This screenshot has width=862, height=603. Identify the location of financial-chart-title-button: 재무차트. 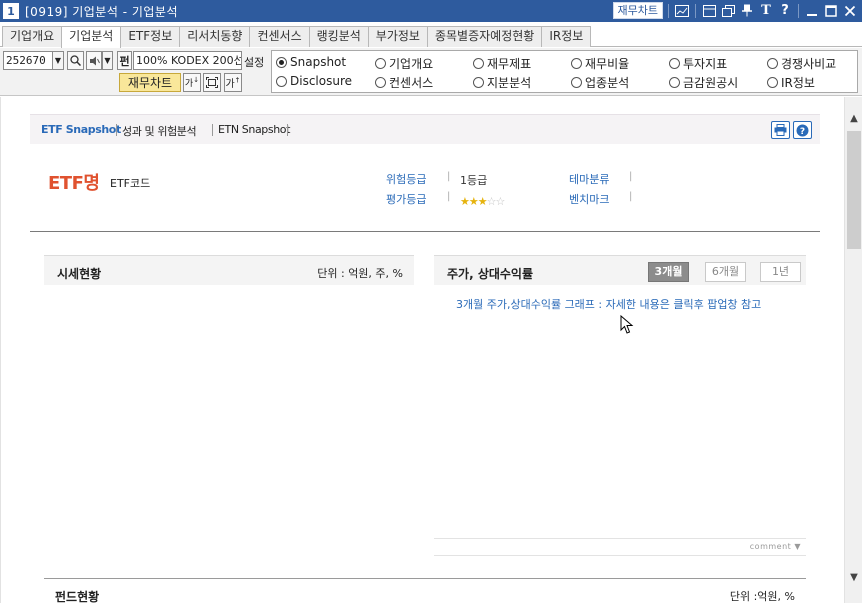
(637, 10).